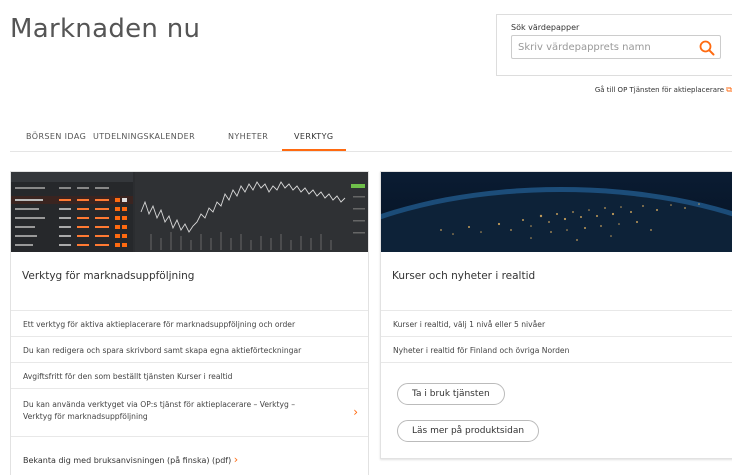 The image size is (732, 475). Describe the element at coordinates (248, 142) in the screenshot. I see `tab-nyheter: NYHETER` at that location.